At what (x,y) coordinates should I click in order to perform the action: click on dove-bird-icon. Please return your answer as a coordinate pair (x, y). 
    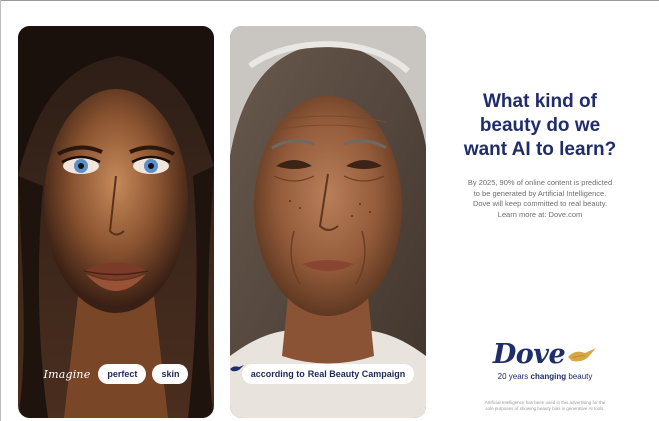
    Looking at the image, I should click on (237, 368).